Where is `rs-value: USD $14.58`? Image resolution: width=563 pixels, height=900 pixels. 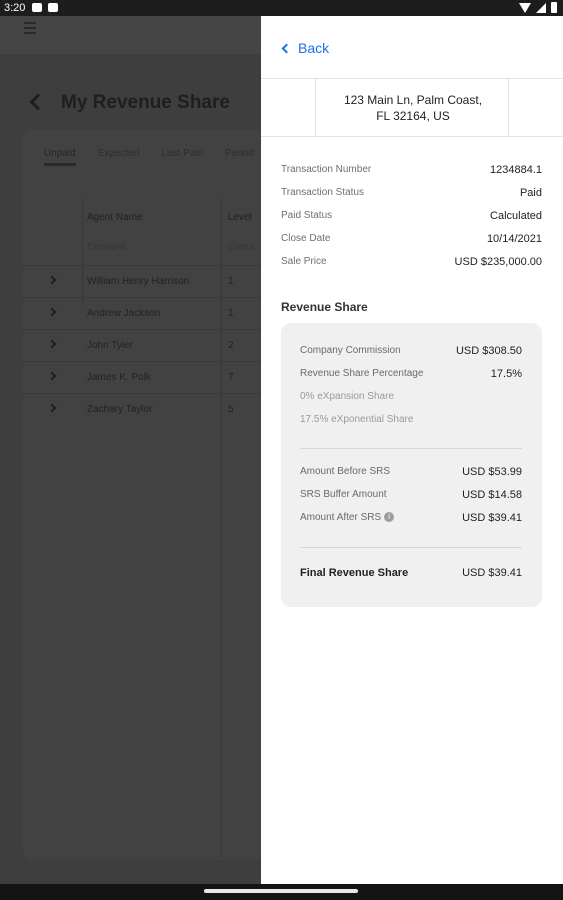 rs-value: USD $14.58 is located at coordinates (492, 495).